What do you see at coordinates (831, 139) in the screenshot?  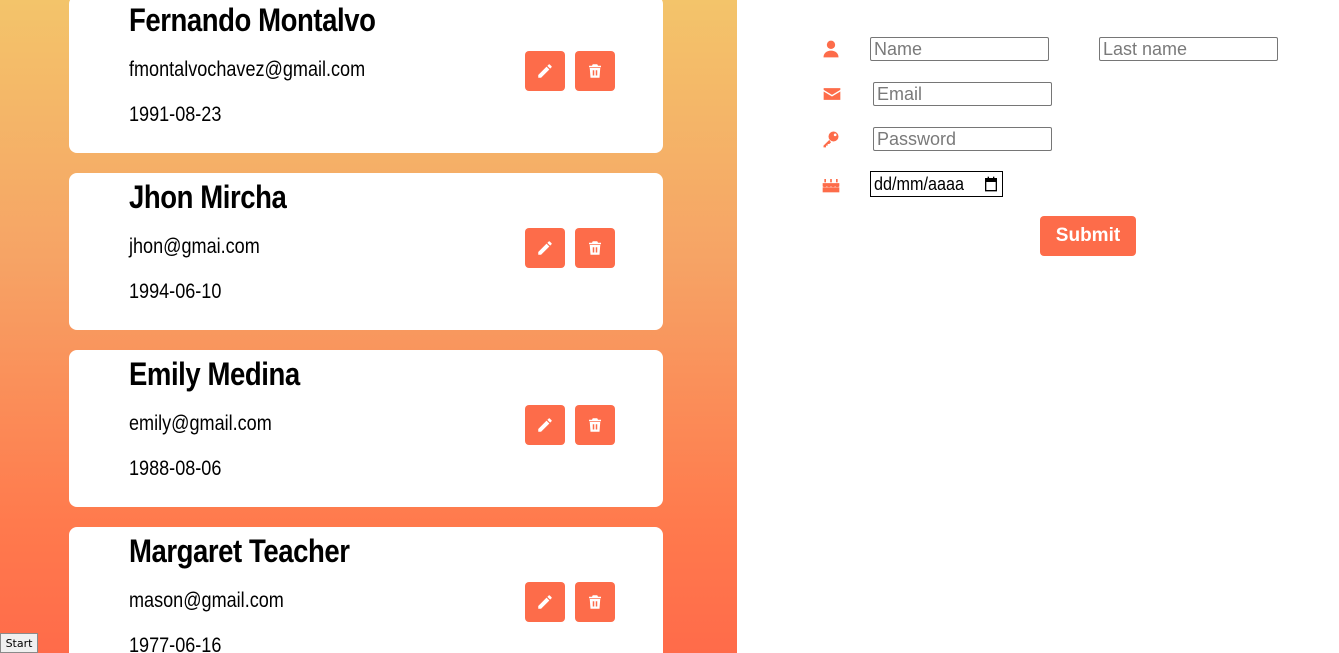 I see `key-icon` at bounding box center [831, 139].